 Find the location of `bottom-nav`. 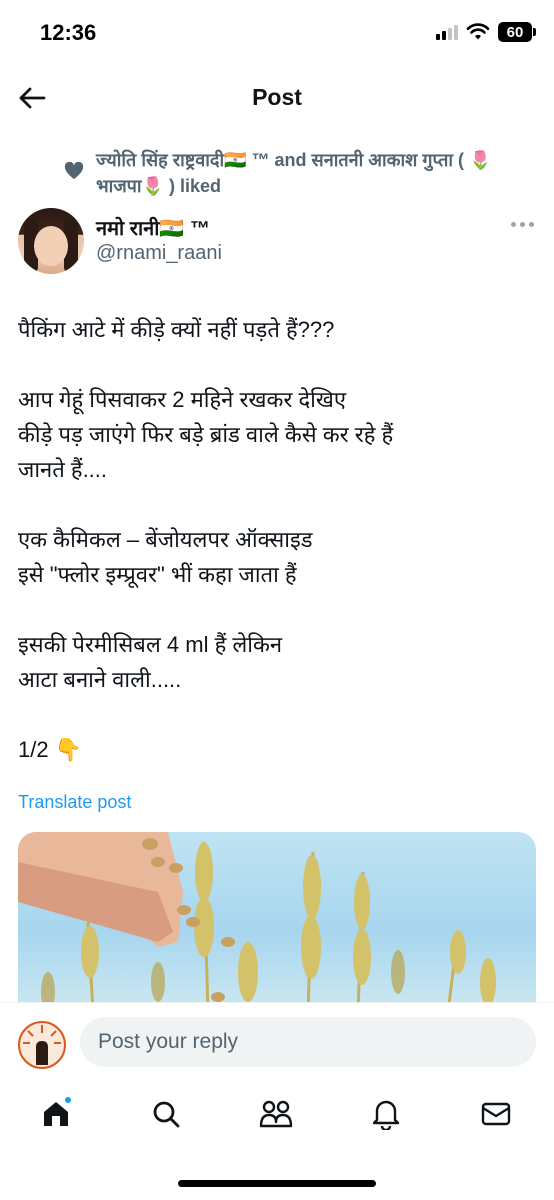

bottom-nav is located at coordinates (277, 1114).